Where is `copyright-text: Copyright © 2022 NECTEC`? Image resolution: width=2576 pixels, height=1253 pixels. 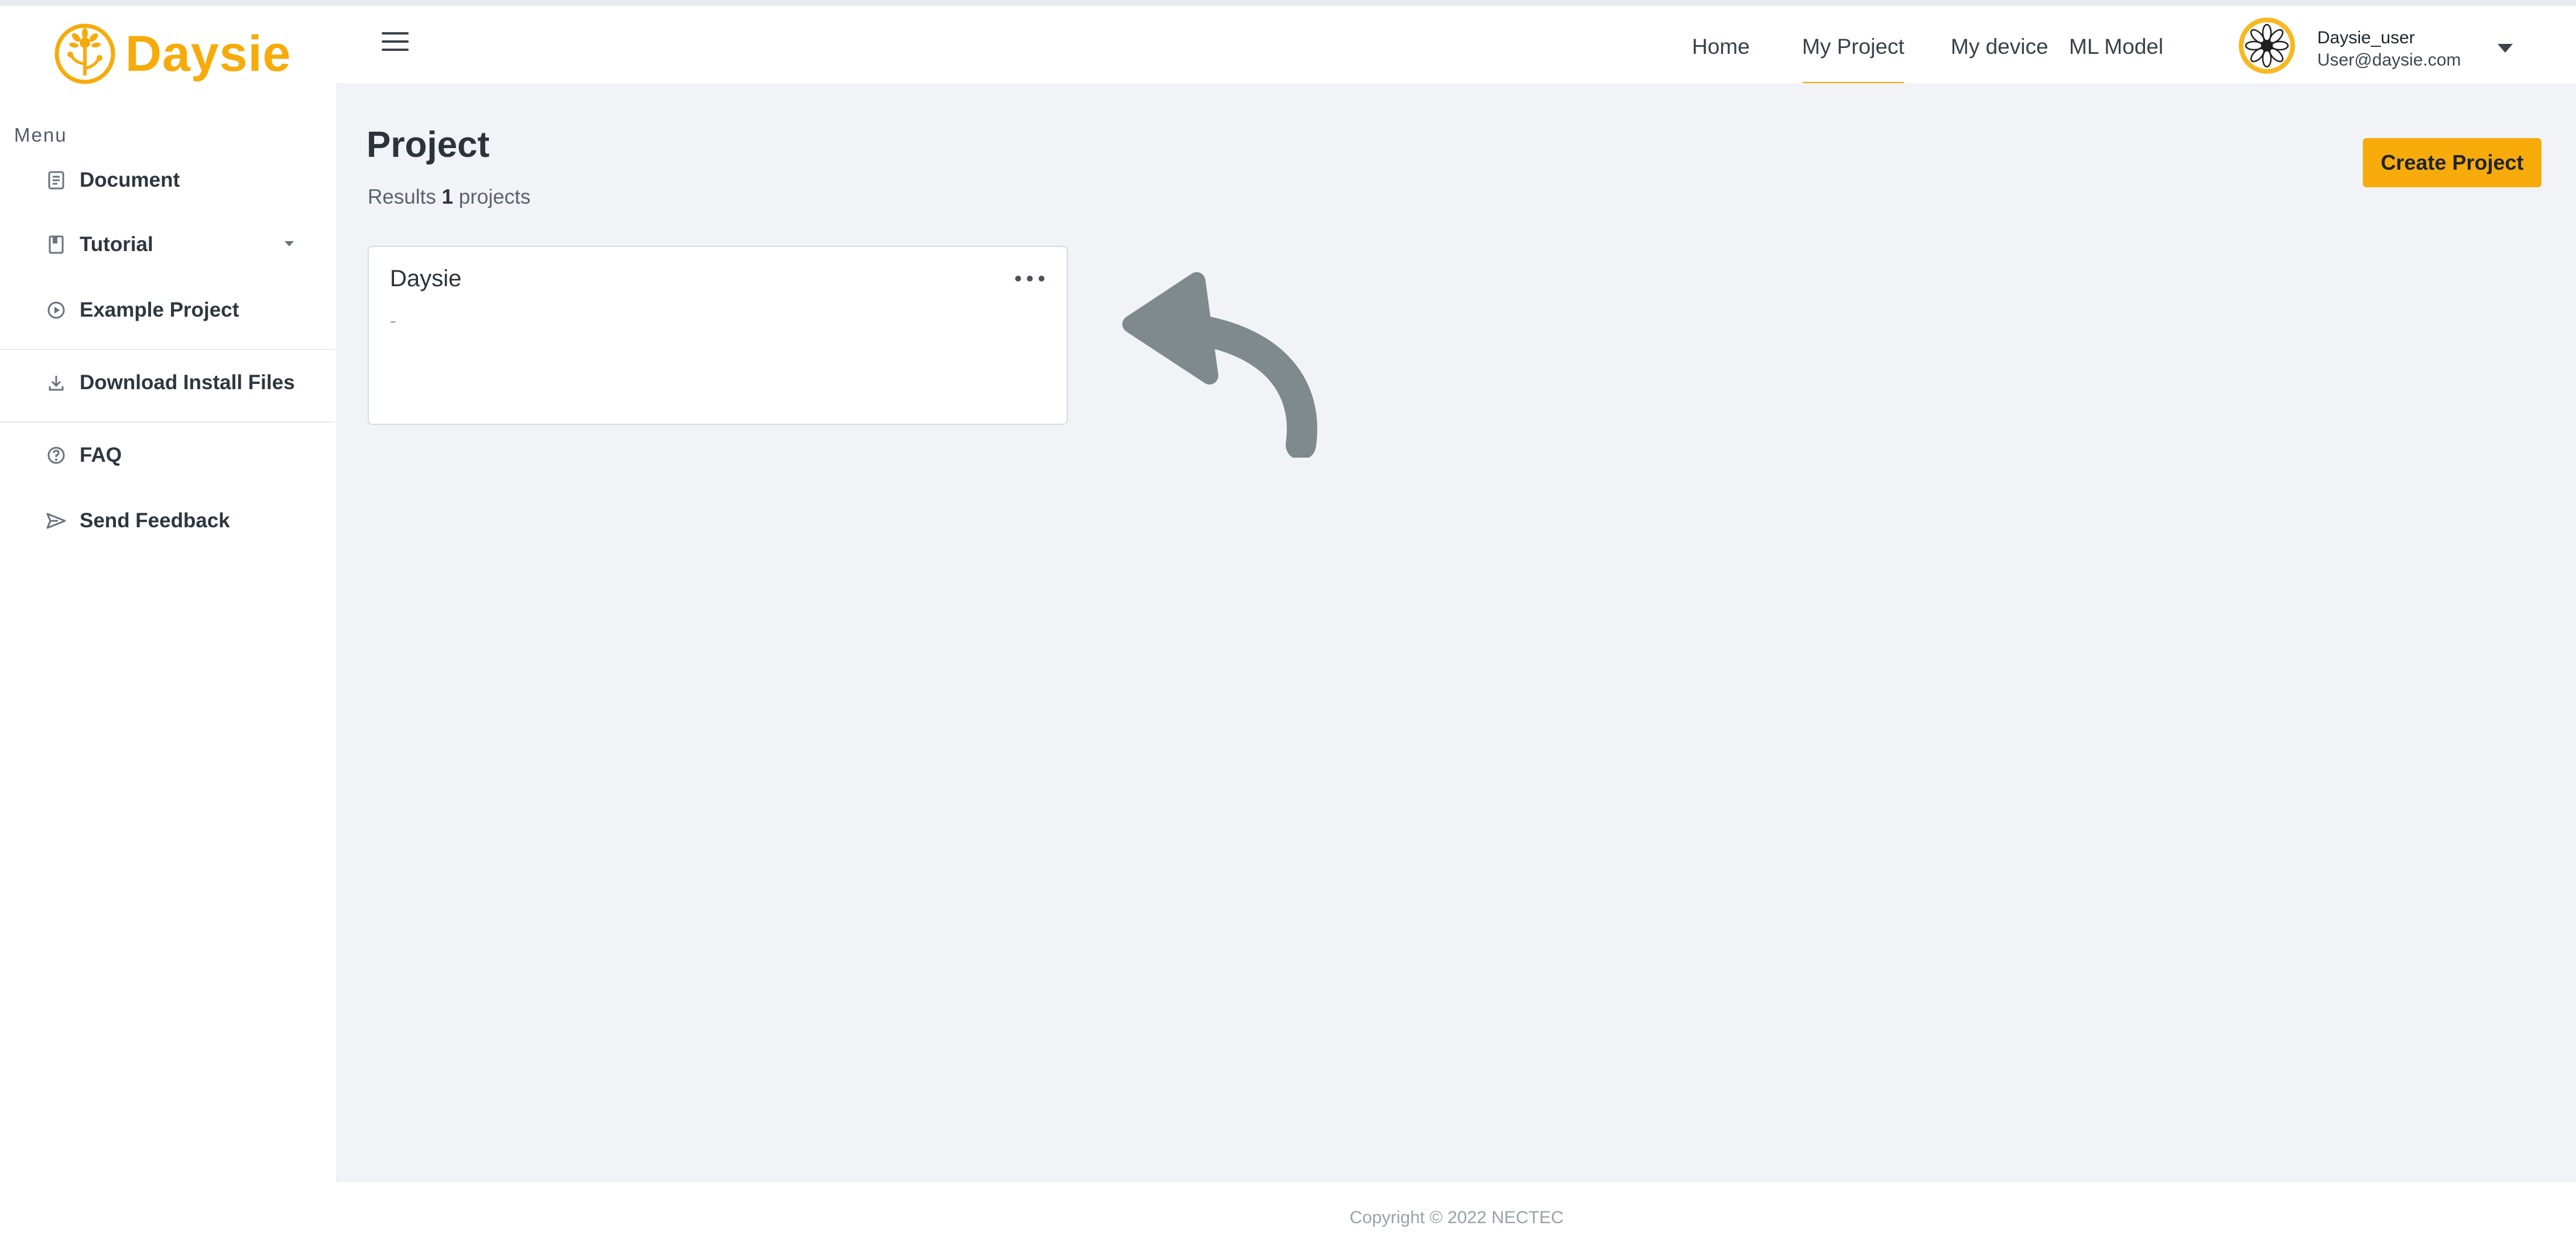
copyright-text: Copyright © 2022 NECTEC is located at coordinates (1457, 1217).